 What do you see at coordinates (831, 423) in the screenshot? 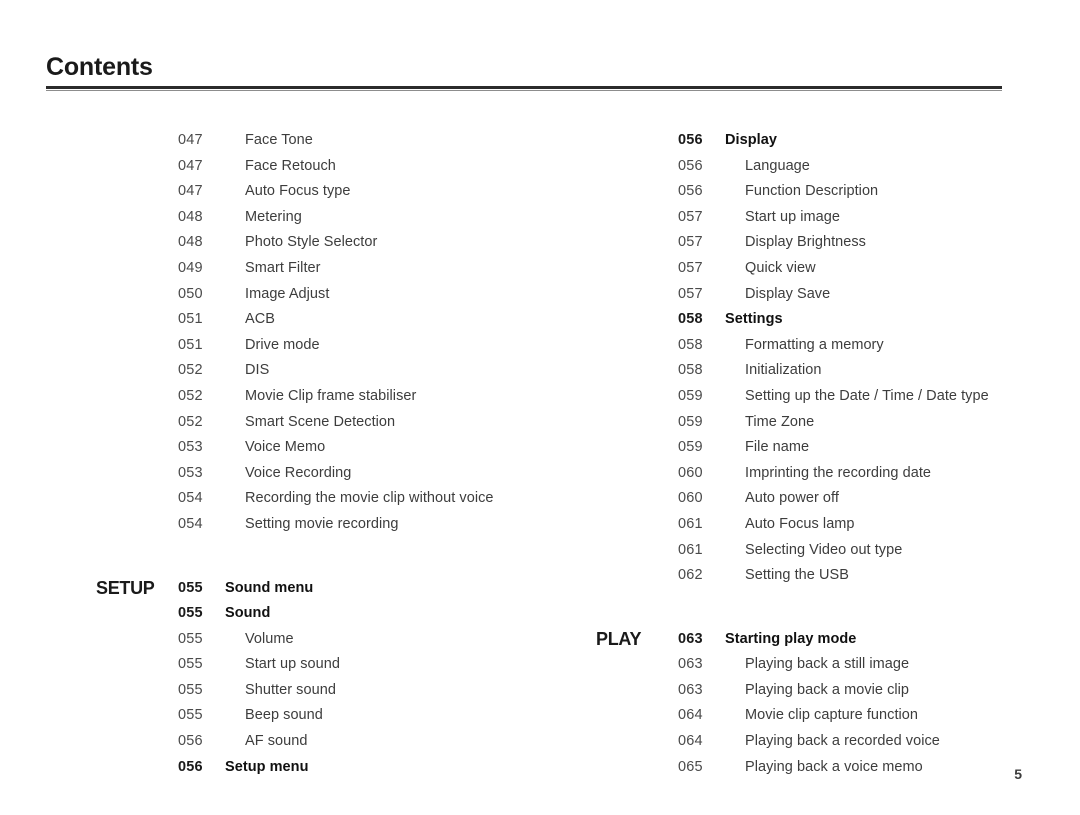
I see `toc-entry: 059 Time Zone` at bounding box center [831, 423].